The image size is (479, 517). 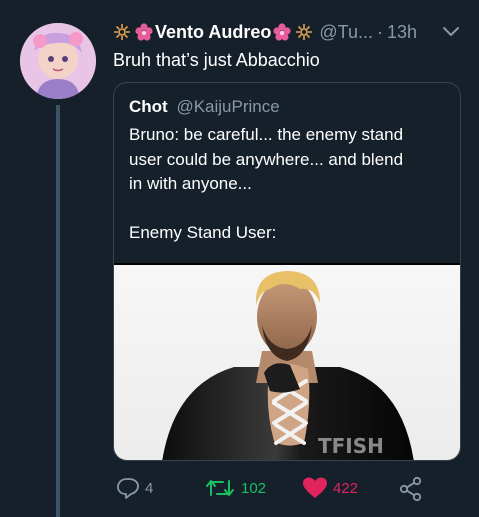 What do you see at coordinates (148, 106) in the screenshot?
I see `quoted-display-name: Chot` at bounding box center [148, 106].